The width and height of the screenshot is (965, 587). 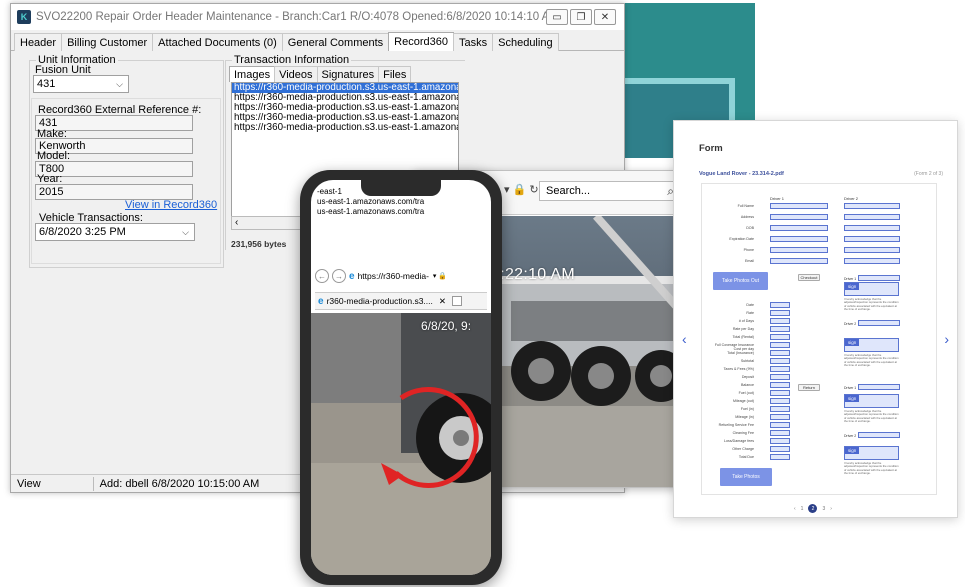 What do you see at coordinates (813, 508) in the screenshot?
I see `page-current: 2` at bounding box center [813, 508].